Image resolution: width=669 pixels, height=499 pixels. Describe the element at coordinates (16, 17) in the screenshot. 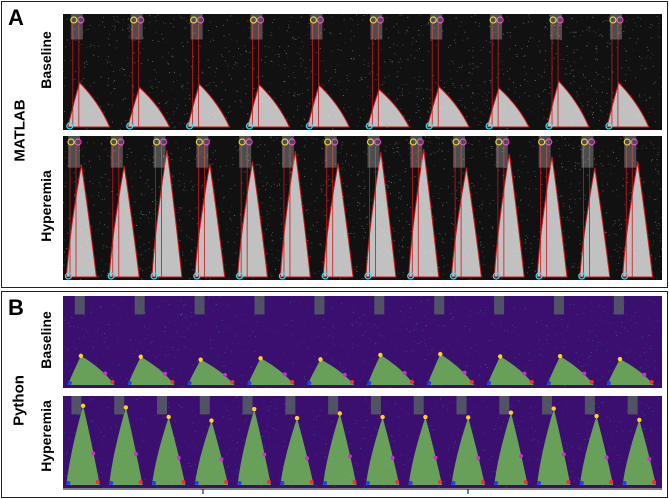

I see `panel-a-letter: A` at that location.